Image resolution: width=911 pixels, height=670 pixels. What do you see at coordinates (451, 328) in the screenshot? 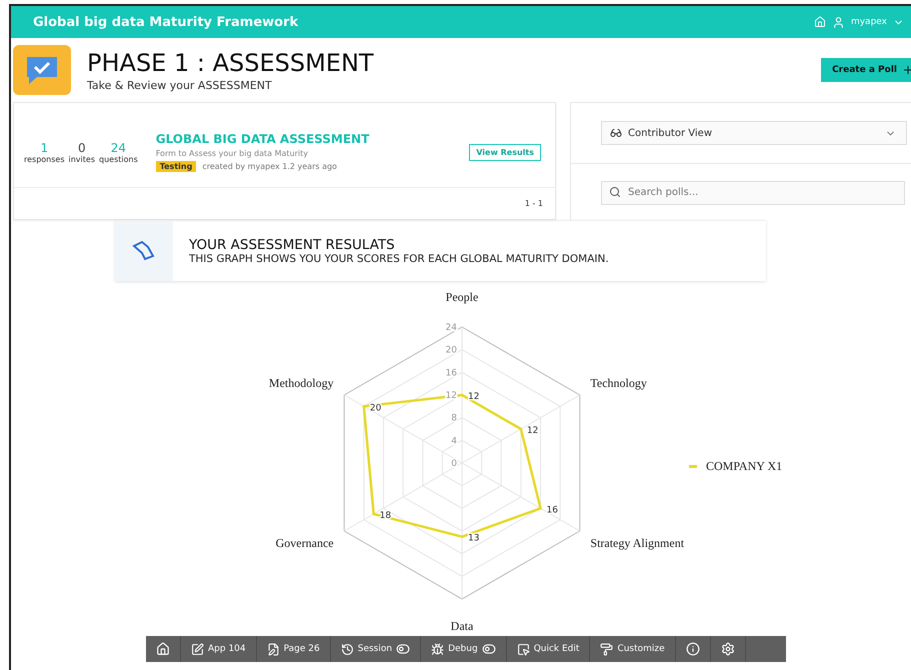
I see `tick-label: 24` at bounding box center [451, 328].